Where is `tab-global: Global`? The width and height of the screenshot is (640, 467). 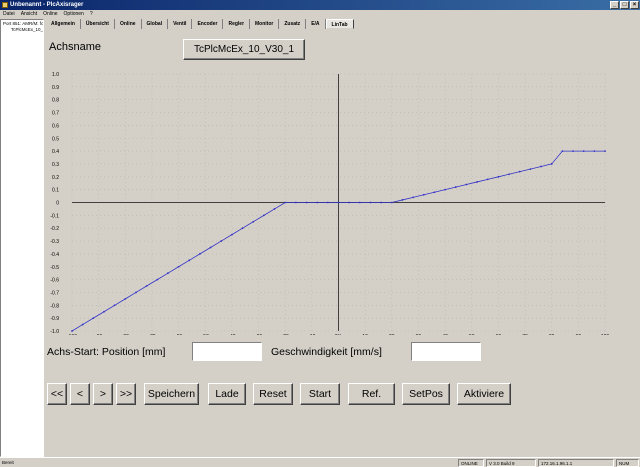
tab-global: Global is located at coordinates (155, 24).